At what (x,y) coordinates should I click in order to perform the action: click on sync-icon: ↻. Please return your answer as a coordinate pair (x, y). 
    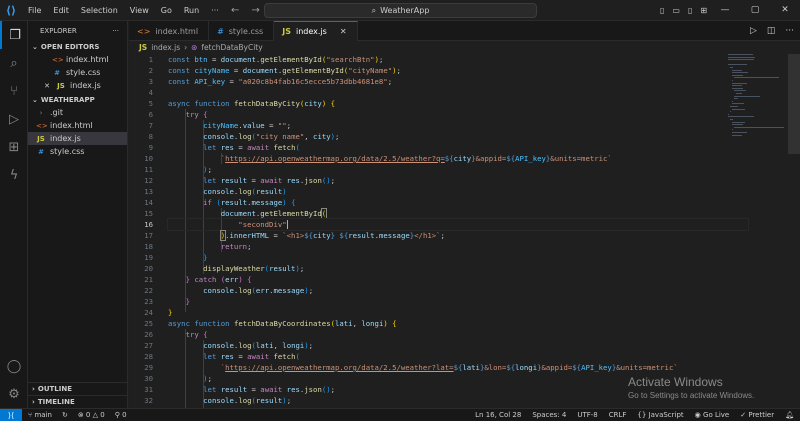
    Looking at the image, I should click on (65, 415).